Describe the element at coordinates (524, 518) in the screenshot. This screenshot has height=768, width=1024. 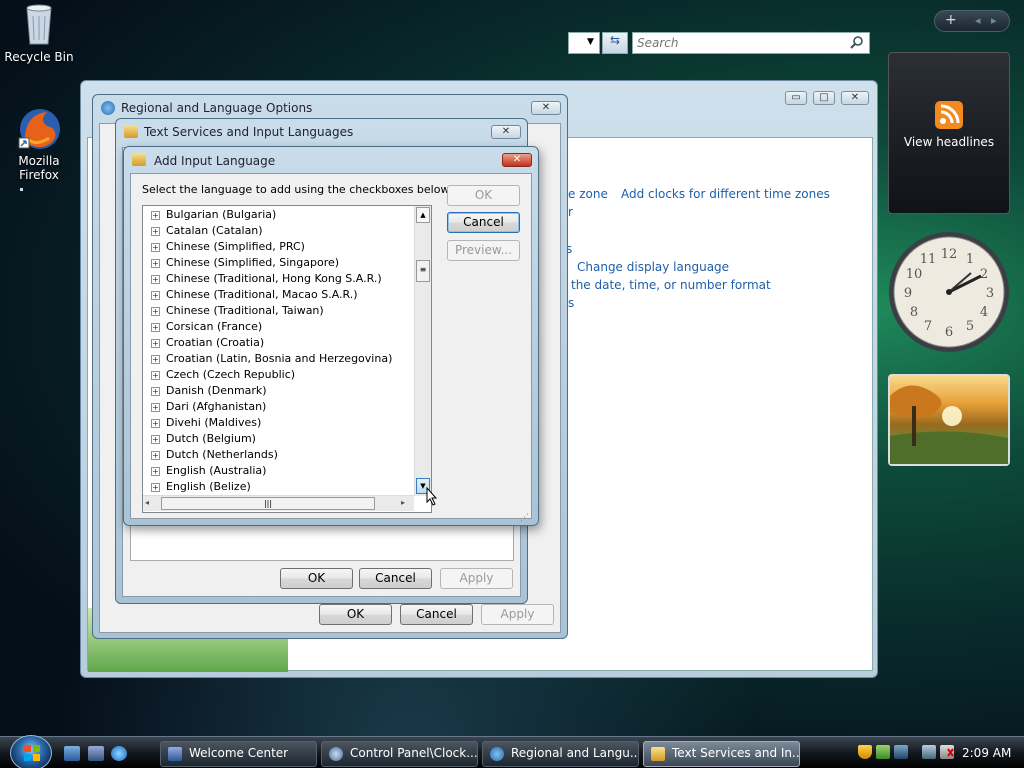
I see `resize-grip-icon: ⋰` at that location.